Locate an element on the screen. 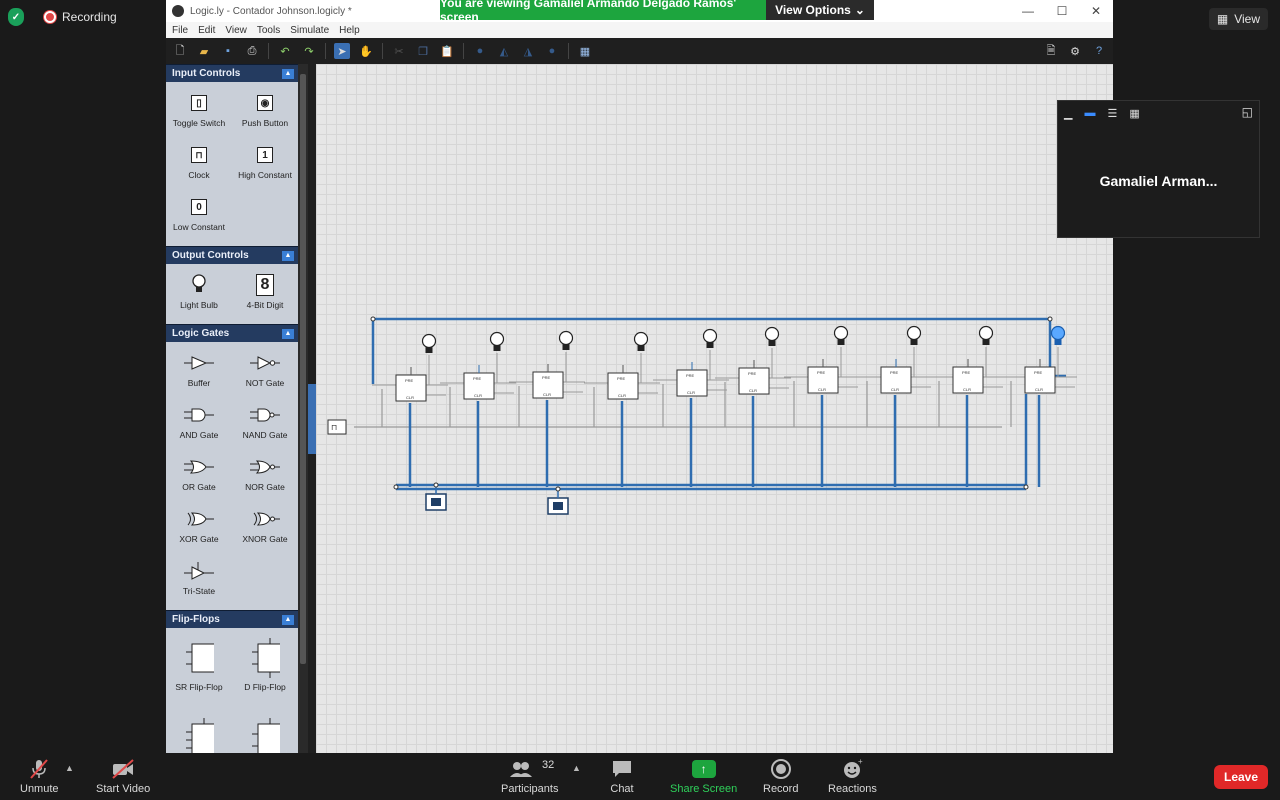 Image resolution: width=1280 pixels, height=800 pixels. section-output-controls: Output Controls ▲ is located at coordinates (232, 255).